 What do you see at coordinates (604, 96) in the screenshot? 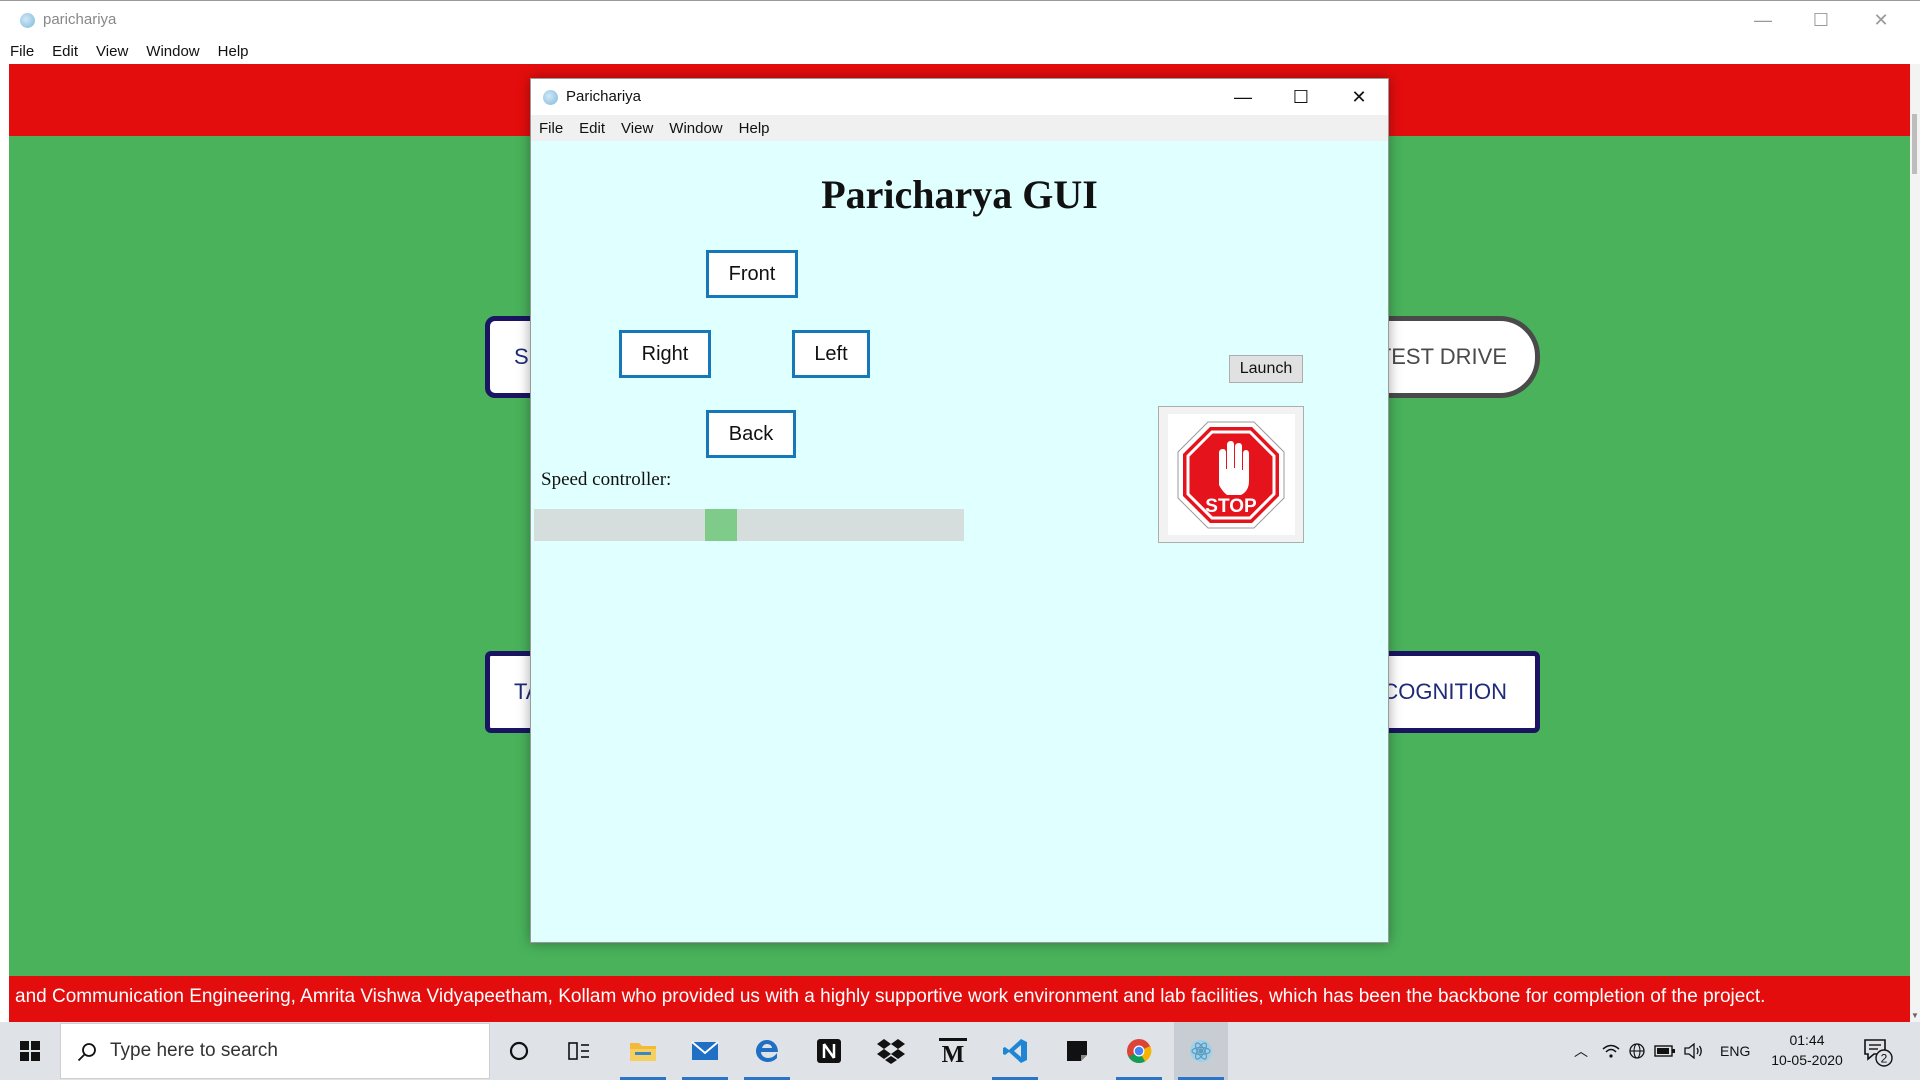
I see `dialog-title: Parichariya` at bounding box center [604, 96].